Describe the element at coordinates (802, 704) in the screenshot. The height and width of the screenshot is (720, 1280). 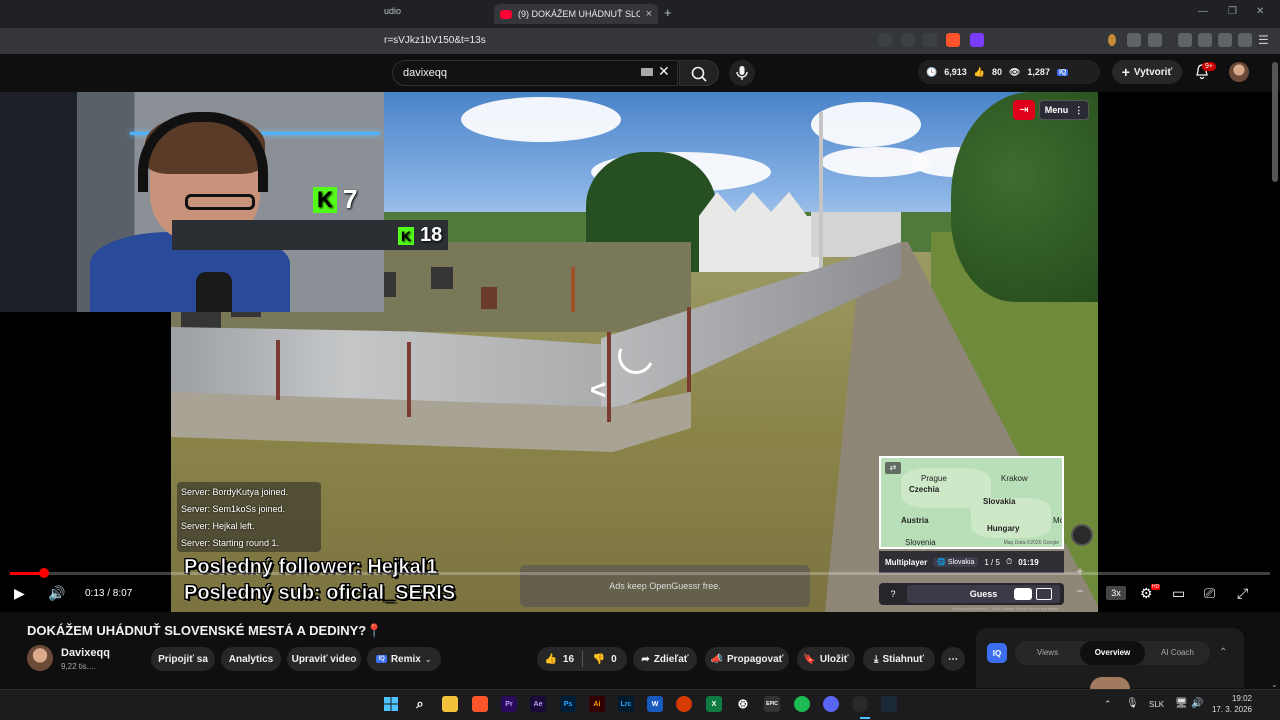
I see `spotify-icon` at that location.